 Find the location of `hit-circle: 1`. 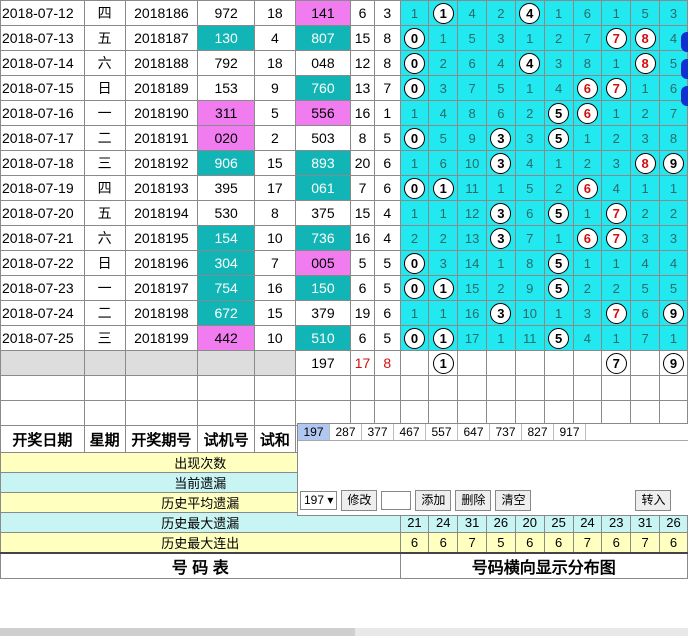

hit-circle: 1 is located at coordinates (443, 288).